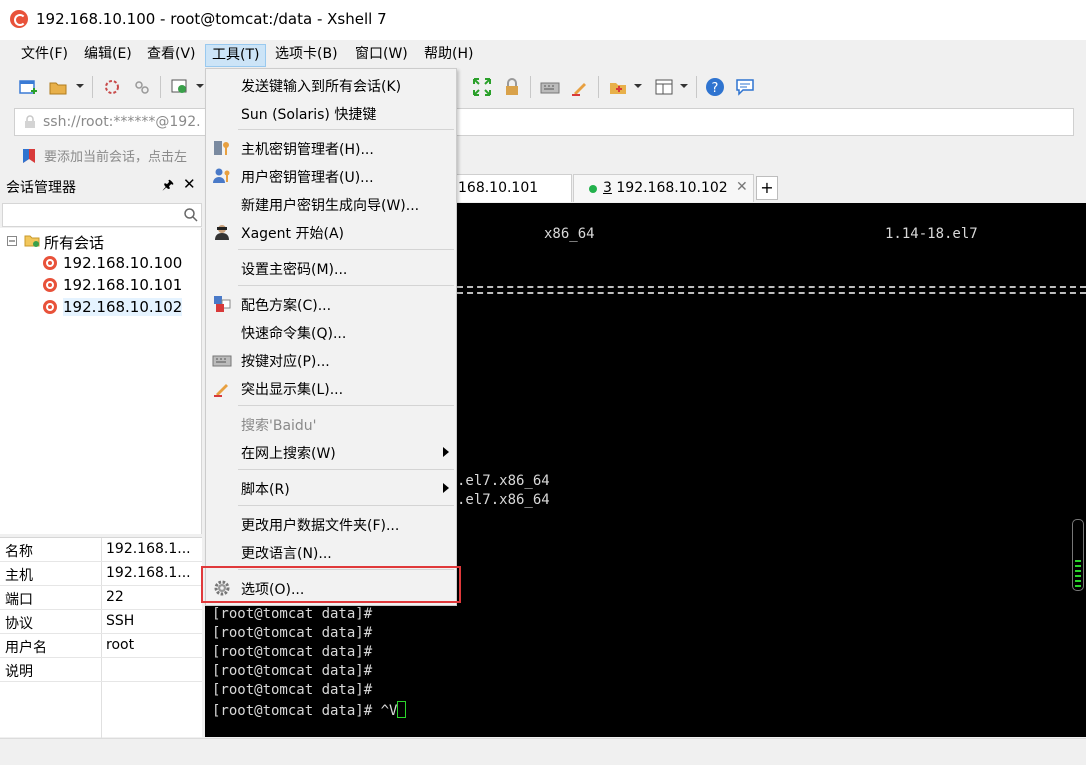 The image size is (1086, 765). What do you see at coordinates (402, 709) in the screenshot?
I see `terminal-cursor` at bounding box center [402, 709].